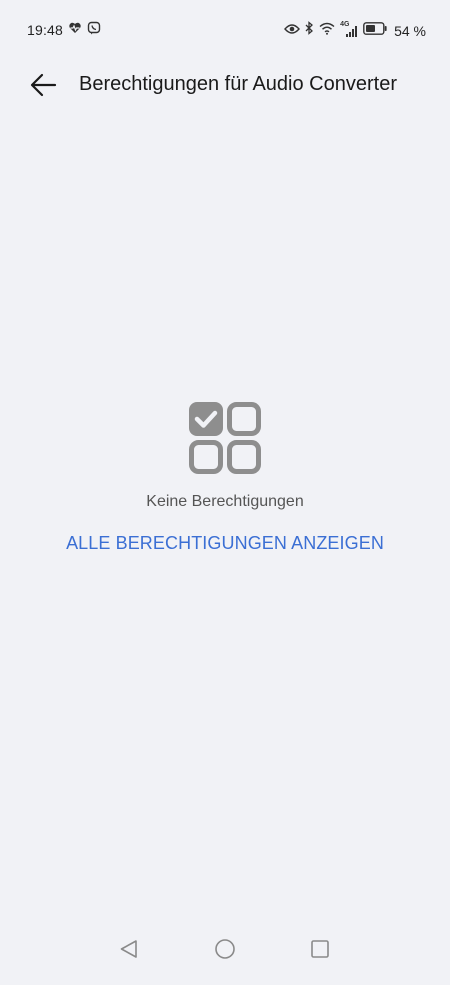 The image size is (450, 985). I want to click on back-triangle-icon, so click(128, 949).